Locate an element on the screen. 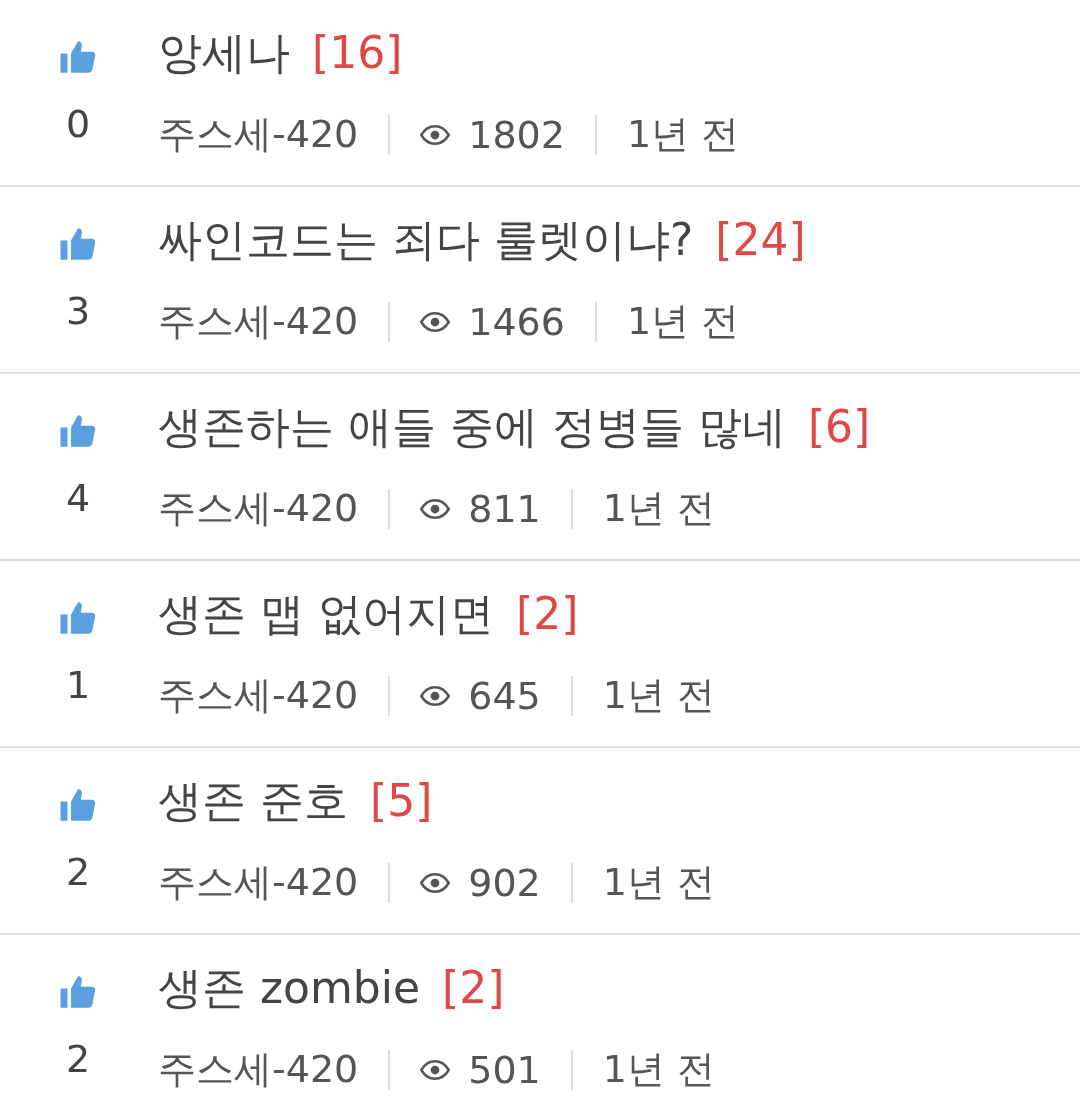  post-title: 생존 zombie is located at coordinates (289, 988).